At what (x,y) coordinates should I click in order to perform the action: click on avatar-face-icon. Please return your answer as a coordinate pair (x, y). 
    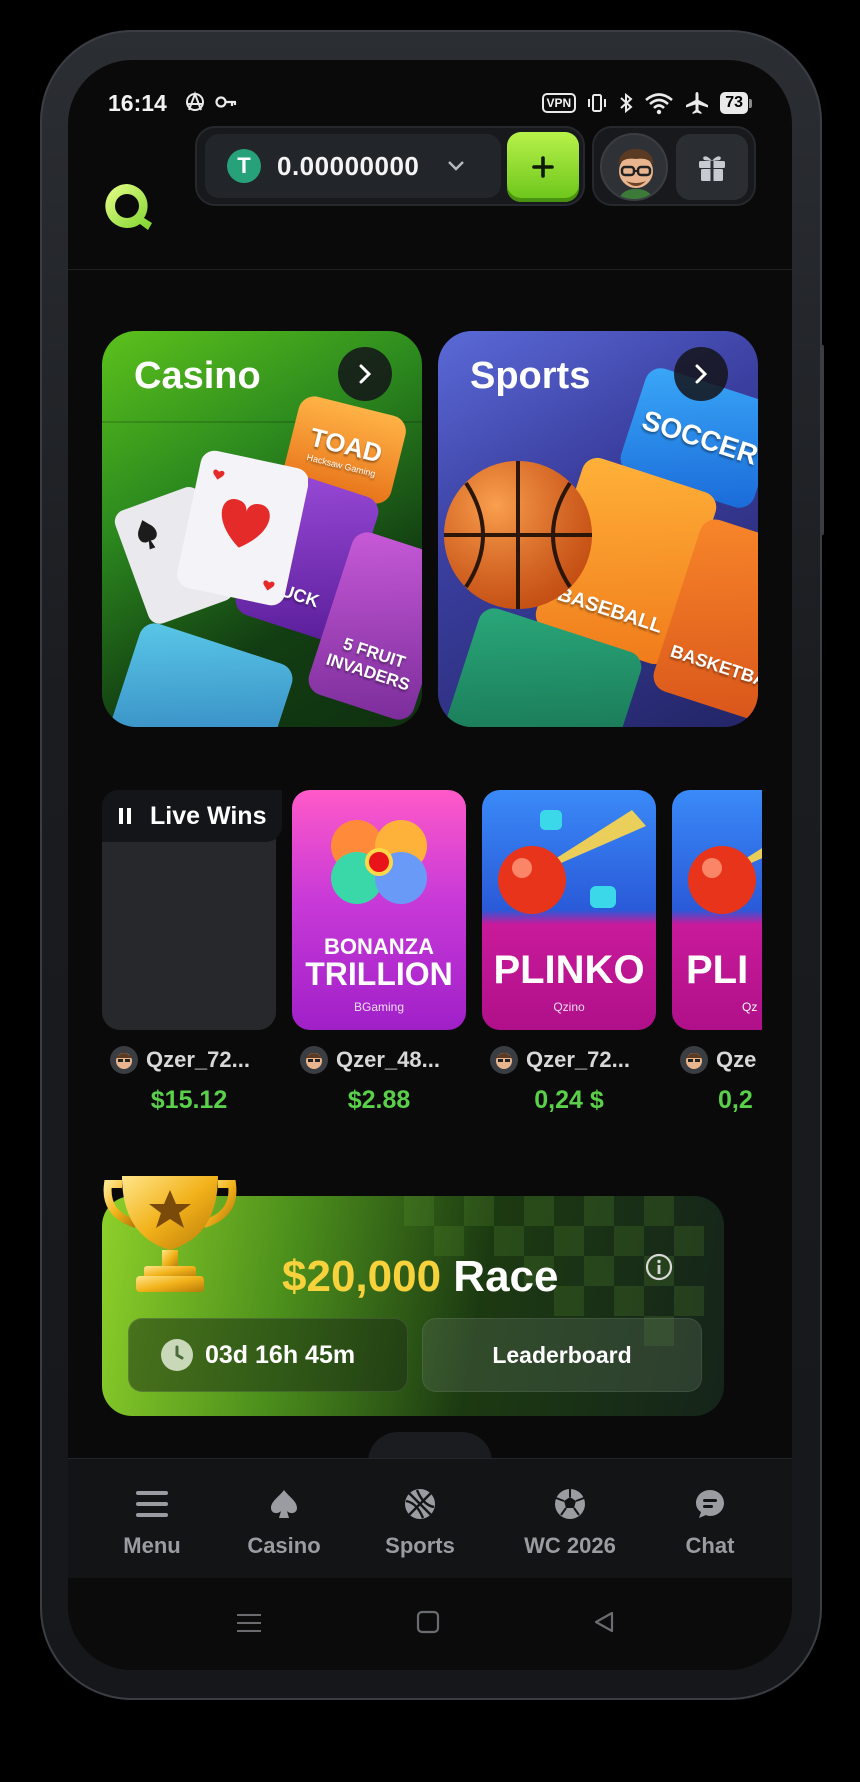
    Looking at the image, I should click on (636, 174).